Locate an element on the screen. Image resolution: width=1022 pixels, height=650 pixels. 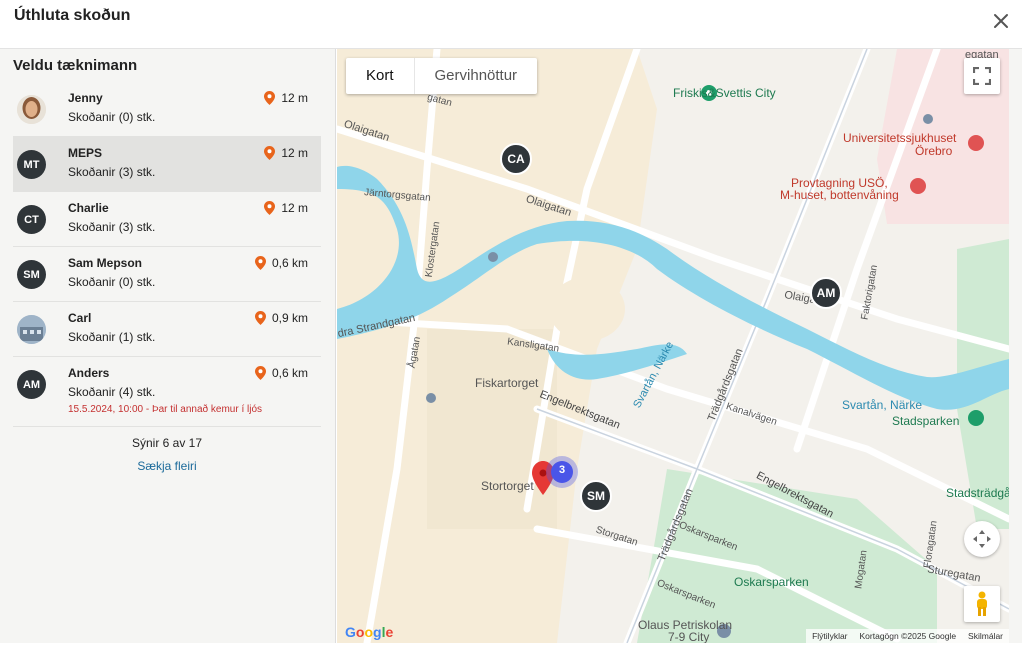
technician-row: CT Charlie Skoðanir (3) stk. 12 m is located at coordinates (167, 219).